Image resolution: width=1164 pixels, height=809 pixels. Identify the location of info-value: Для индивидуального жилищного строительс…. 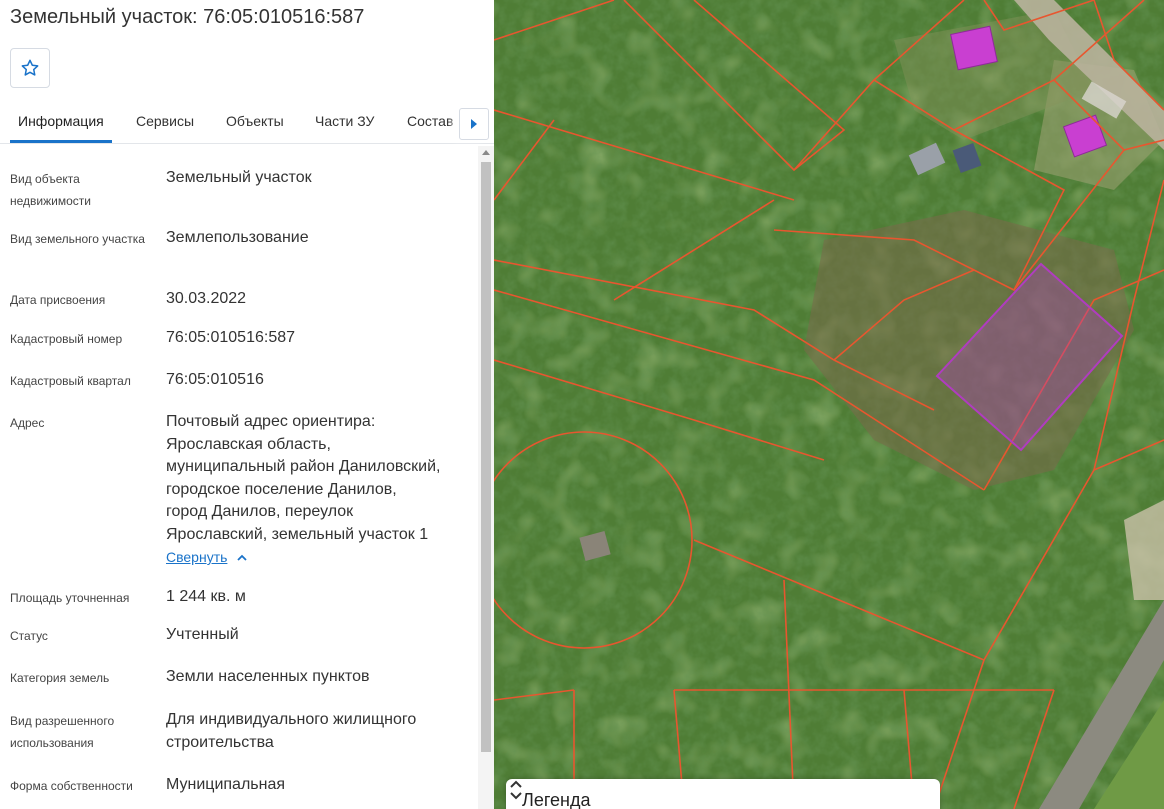
(291, 731).